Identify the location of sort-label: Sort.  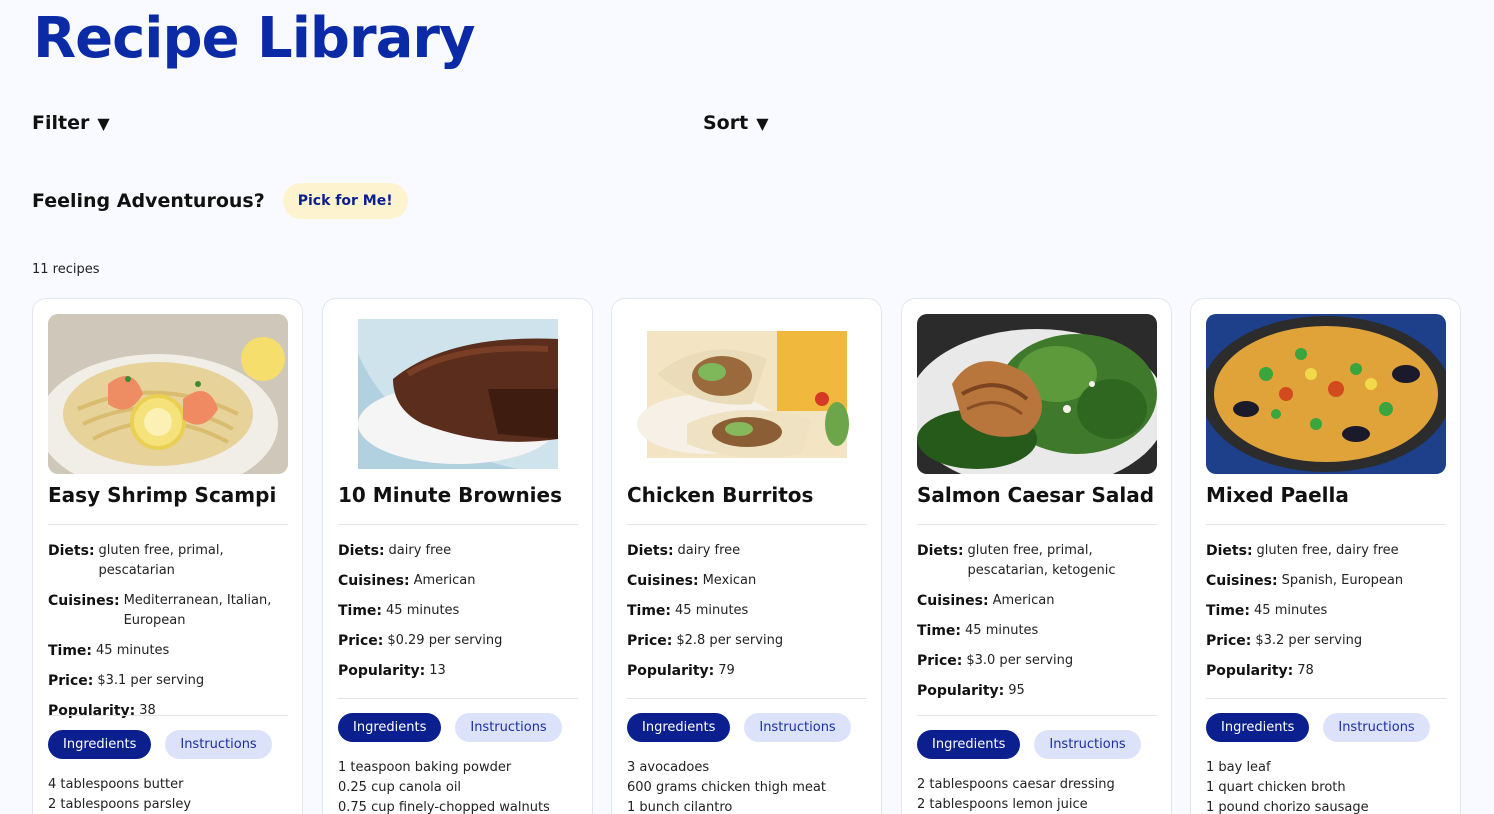
(726, 123).